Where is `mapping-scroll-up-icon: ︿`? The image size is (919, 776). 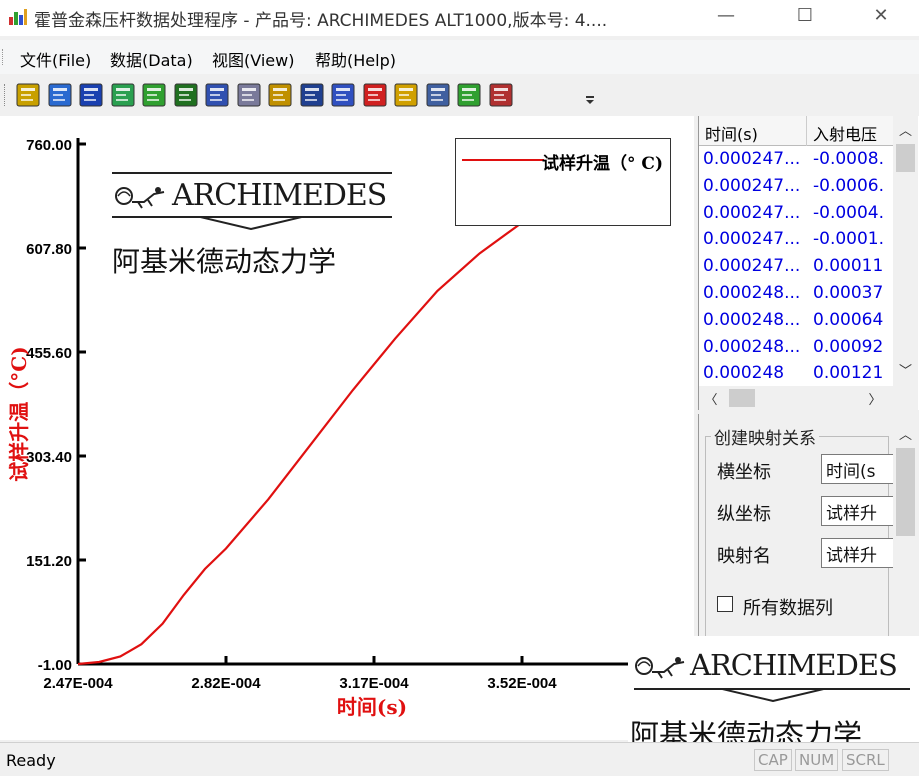 mapping-scroll-up-icon: ︿ is located at coordinates (905, 433).